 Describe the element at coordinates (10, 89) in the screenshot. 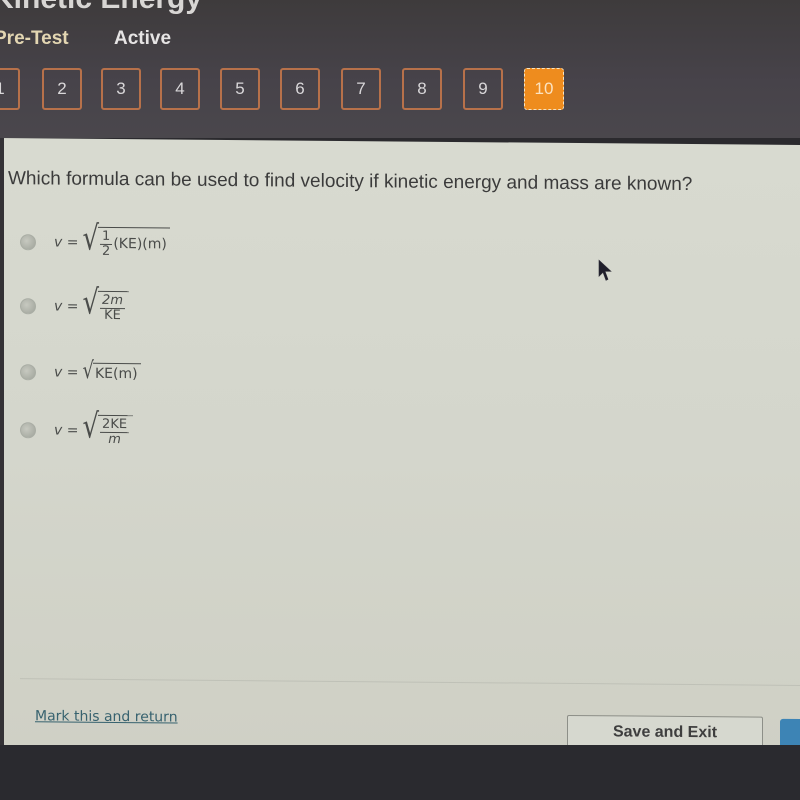

I see `question-button-1: 1` at that location.